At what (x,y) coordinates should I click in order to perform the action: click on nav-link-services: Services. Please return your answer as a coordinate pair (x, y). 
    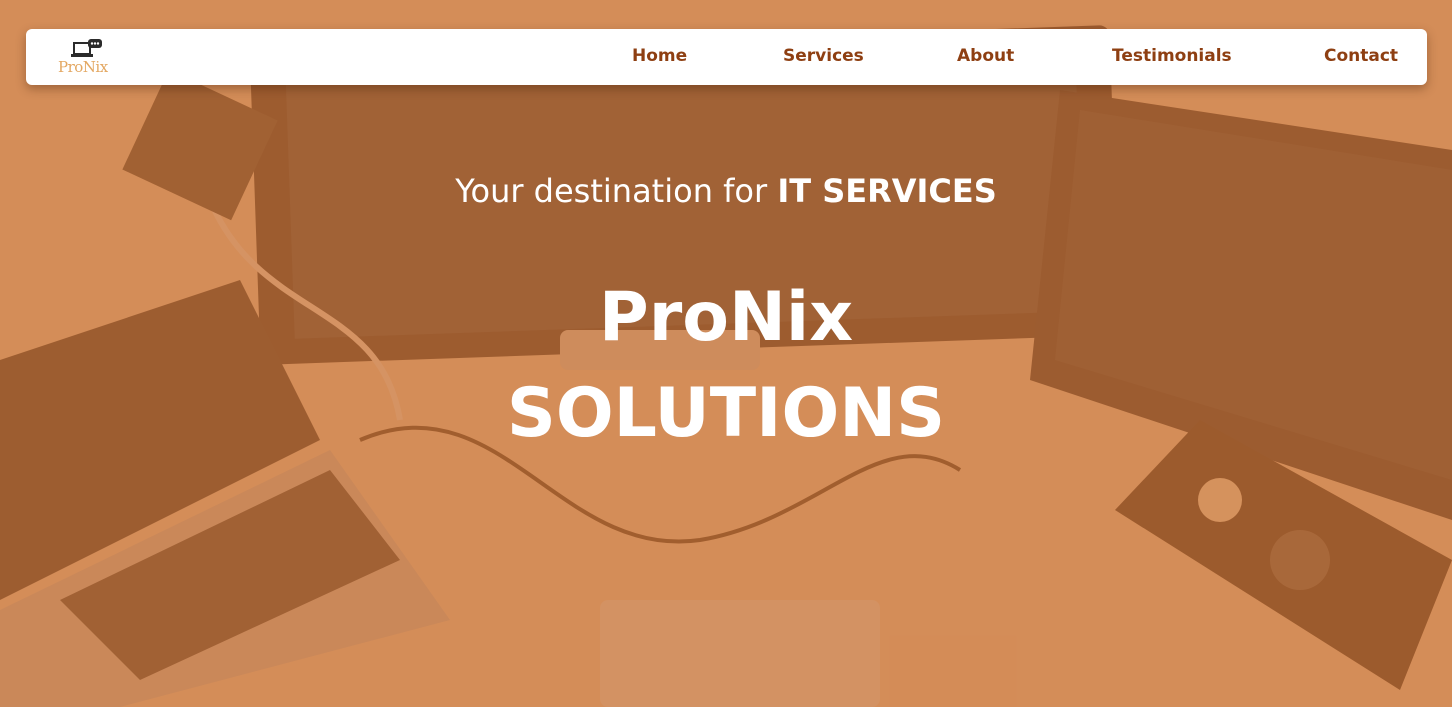
    Looking at the image, I should click on (823, 56).